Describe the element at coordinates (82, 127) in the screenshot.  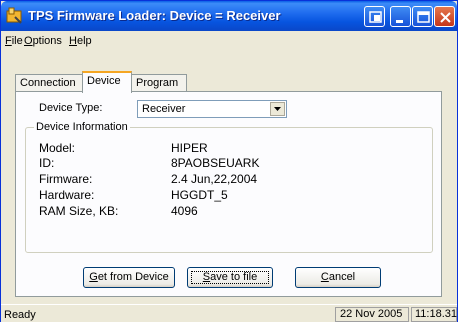
I see `device-info-legend: Device Information` at that location.